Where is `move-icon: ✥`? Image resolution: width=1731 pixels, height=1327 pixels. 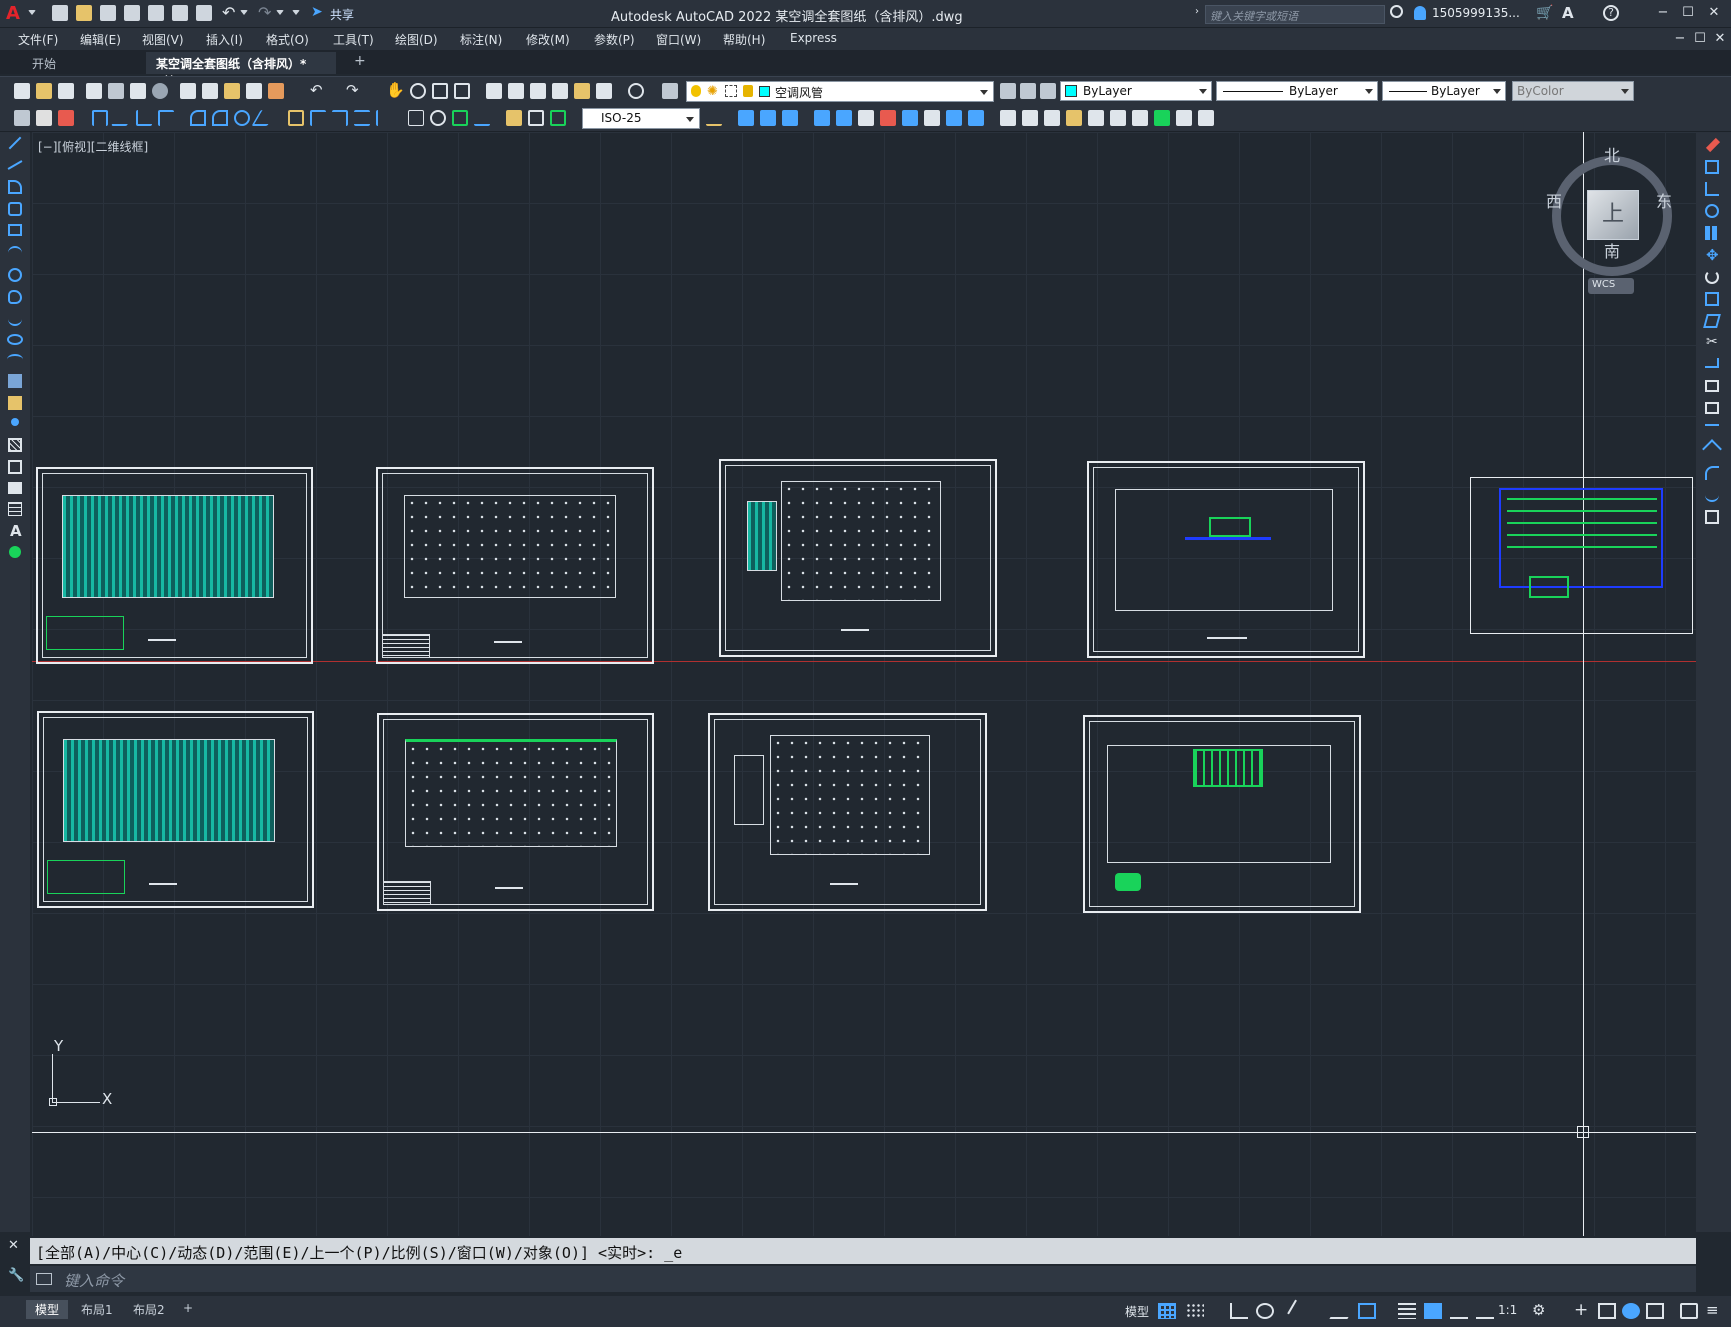 move-icon: ✥ is located at coordinates (1712, 255).